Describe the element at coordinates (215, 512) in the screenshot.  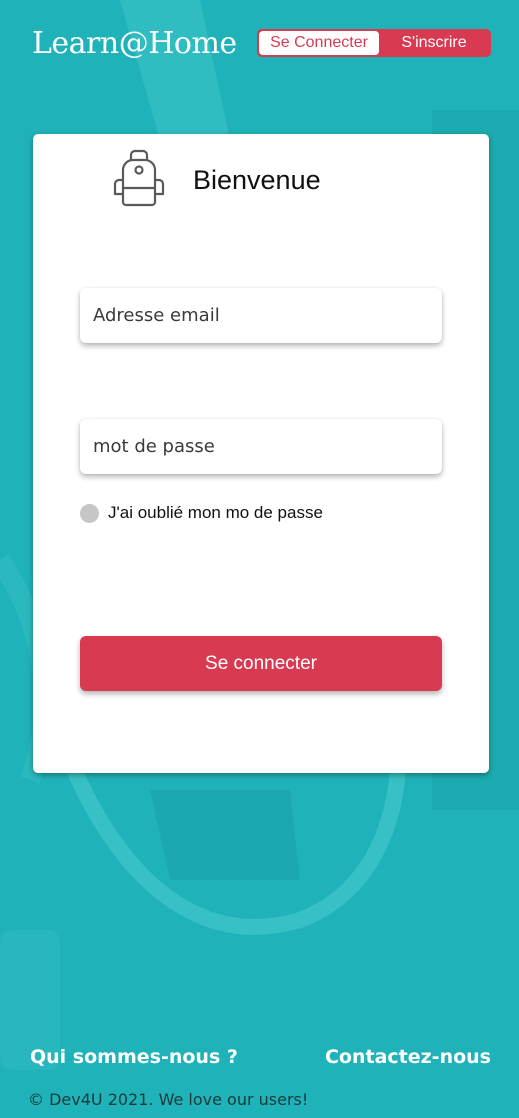
I see `forgot-password-label: J'ai oublié mon mo de passe` at that location.